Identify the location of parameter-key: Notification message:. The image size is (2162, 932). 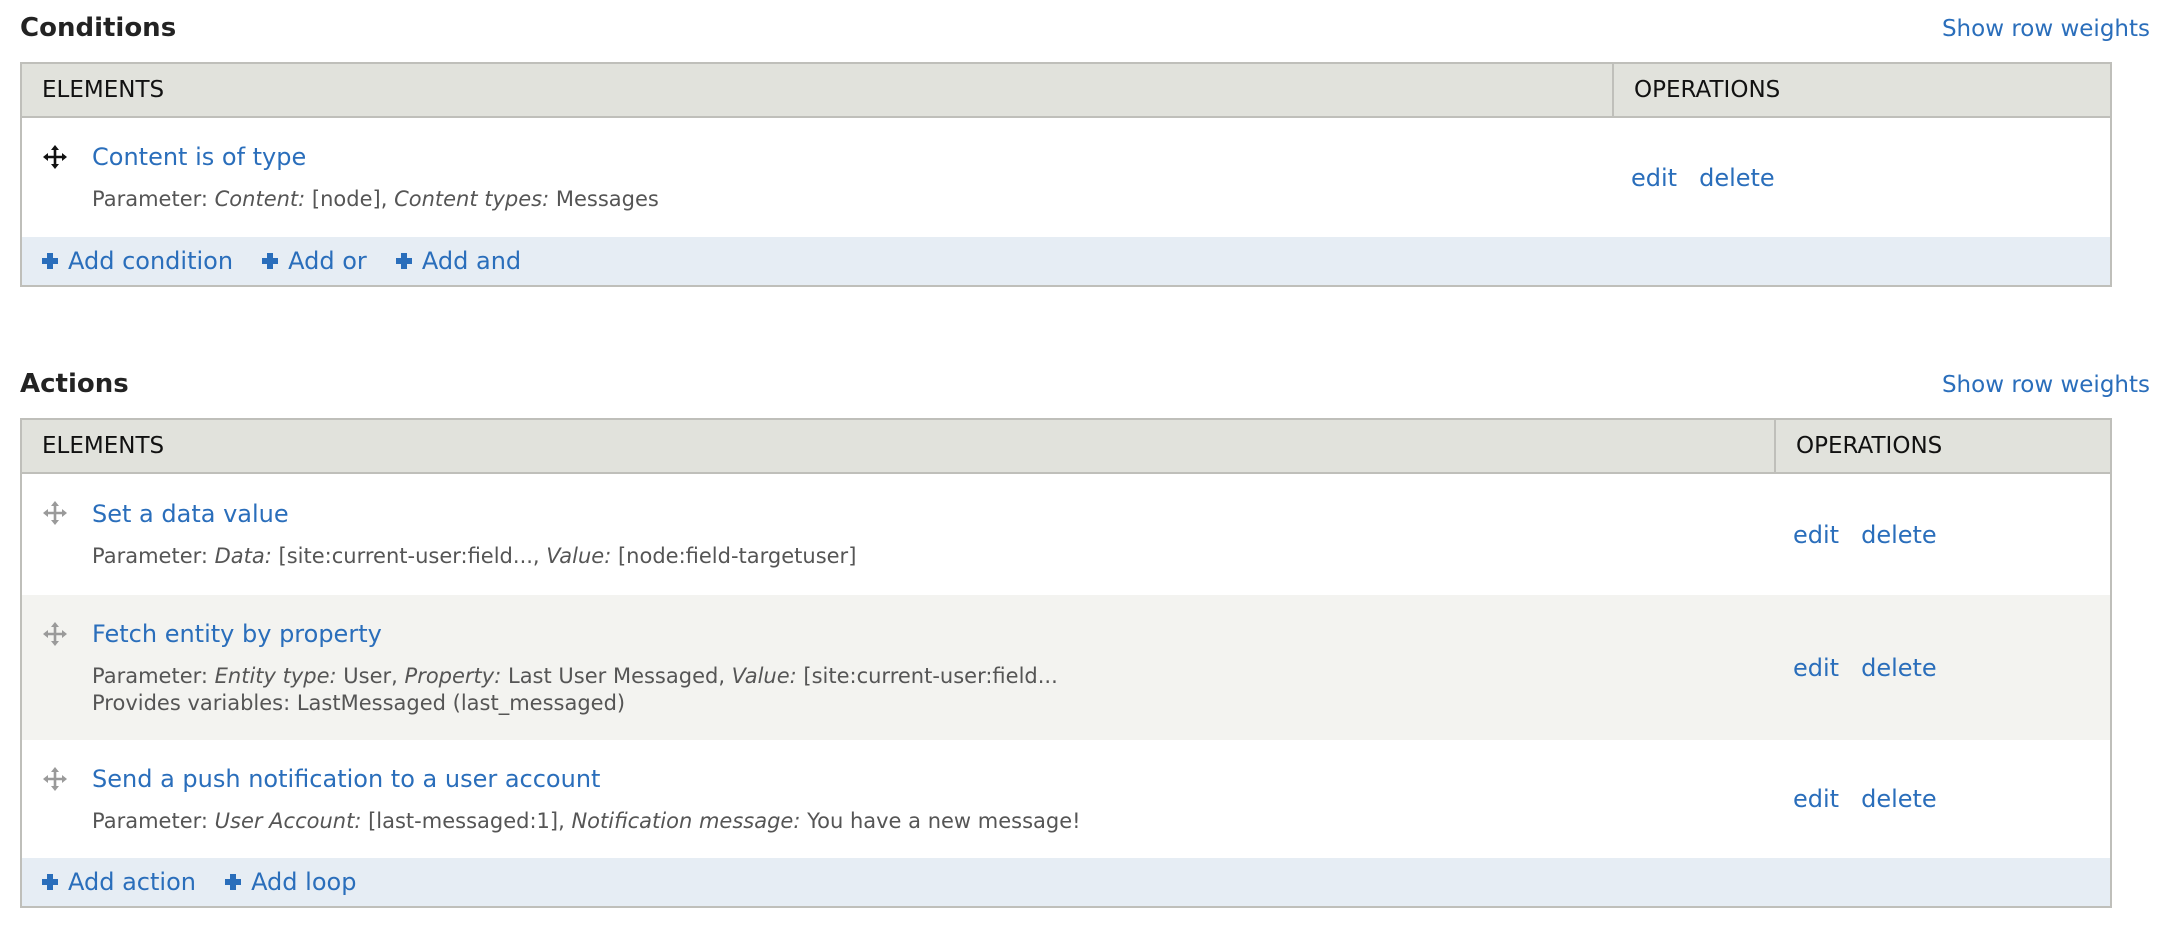
(686, 820).